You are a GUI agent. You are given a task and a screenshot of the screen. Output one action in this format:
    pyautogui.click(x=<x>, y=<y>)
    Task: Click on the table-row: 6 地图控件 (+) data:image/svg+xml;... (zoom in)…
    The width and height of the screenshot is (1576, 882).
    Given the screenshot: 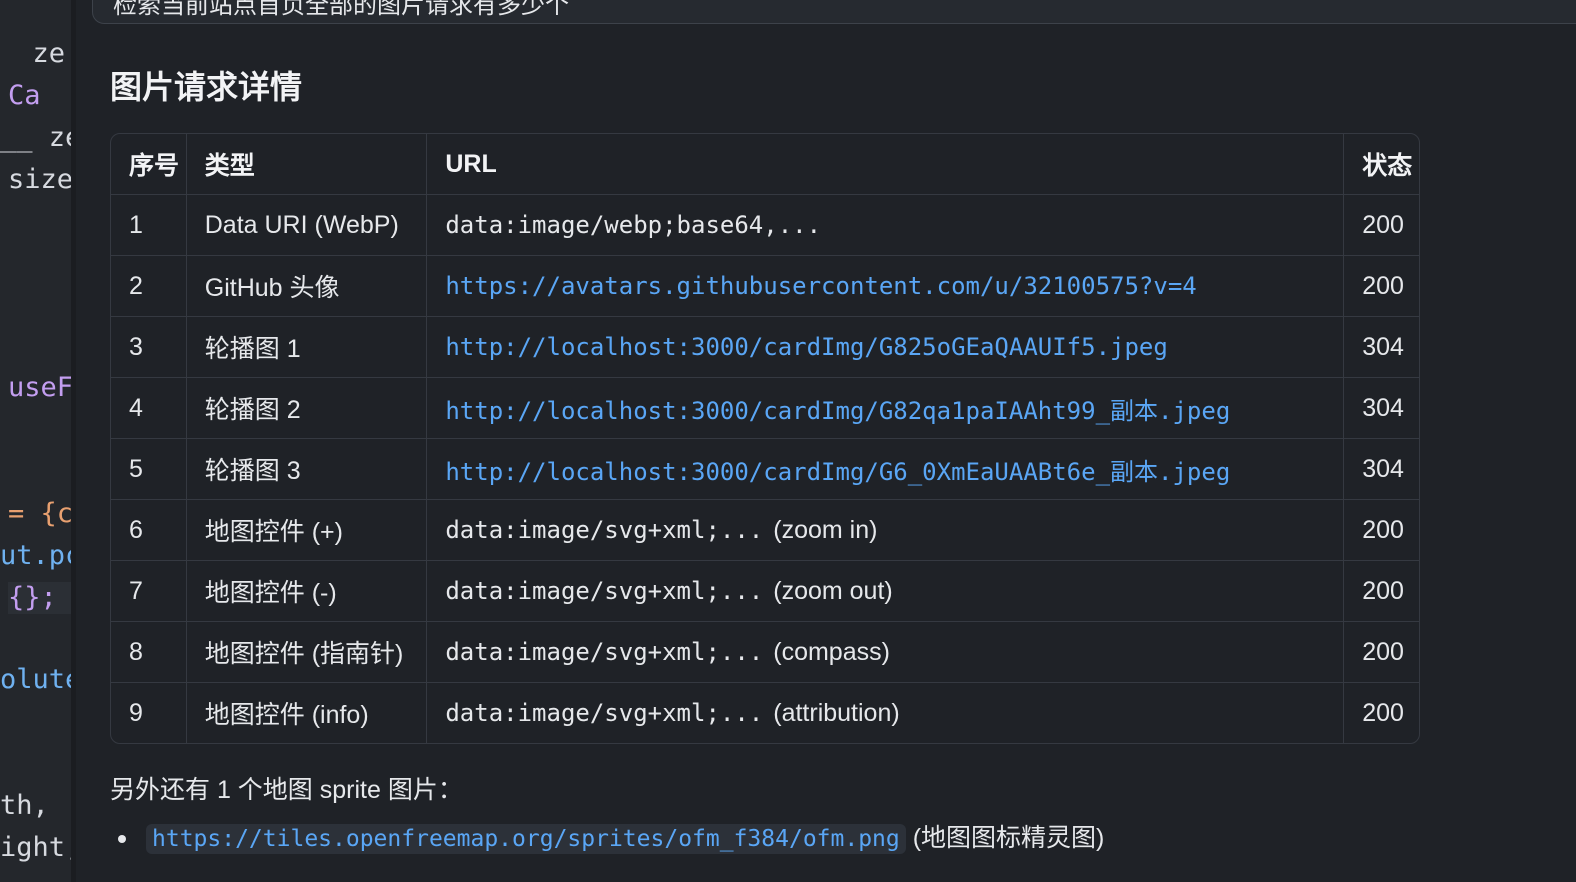 What is the action you would take?
    pyautogui.click(x=765, y=530)
    